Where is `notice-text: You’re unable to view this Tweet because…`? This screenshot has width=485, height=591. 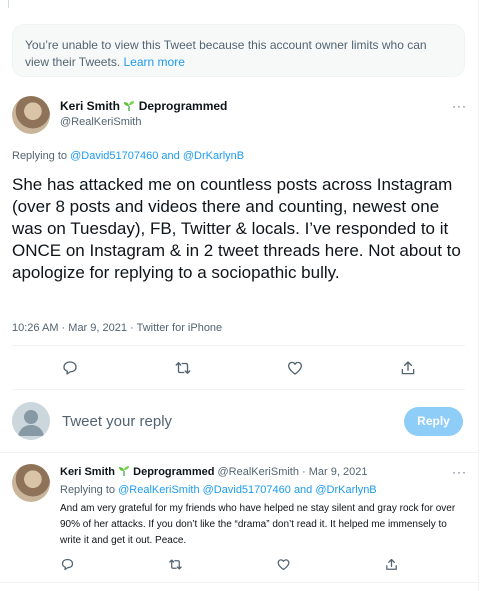
notice-text: You’re unable to view this Tweet because… is located at coordinates (226, 53).